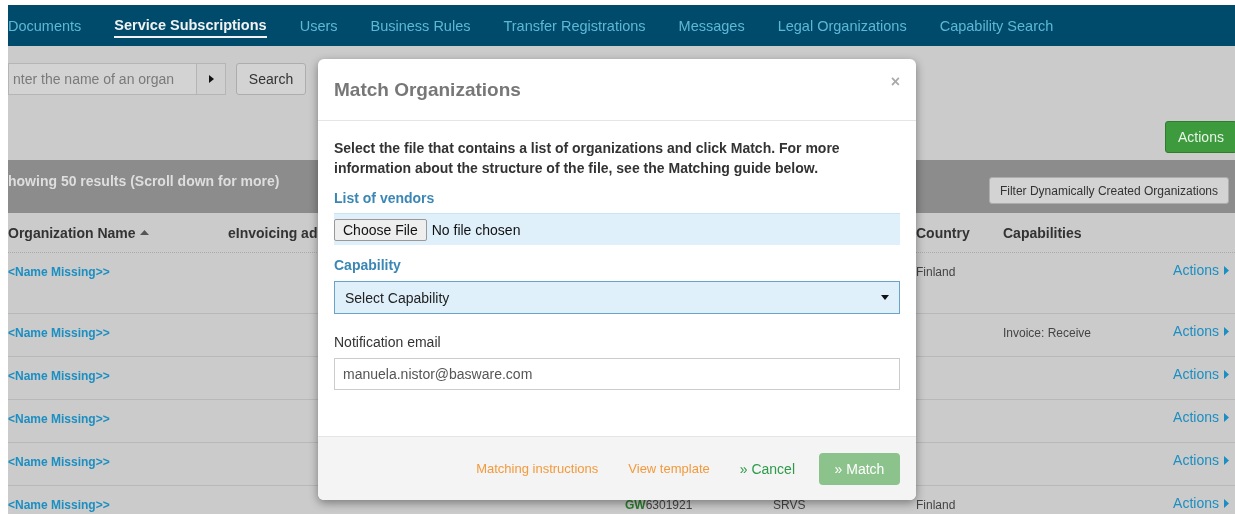  What do you see at coordinates (388, 343) in the screenshot?
I see `field-label: Notification email` at bounding box center [388, 343].